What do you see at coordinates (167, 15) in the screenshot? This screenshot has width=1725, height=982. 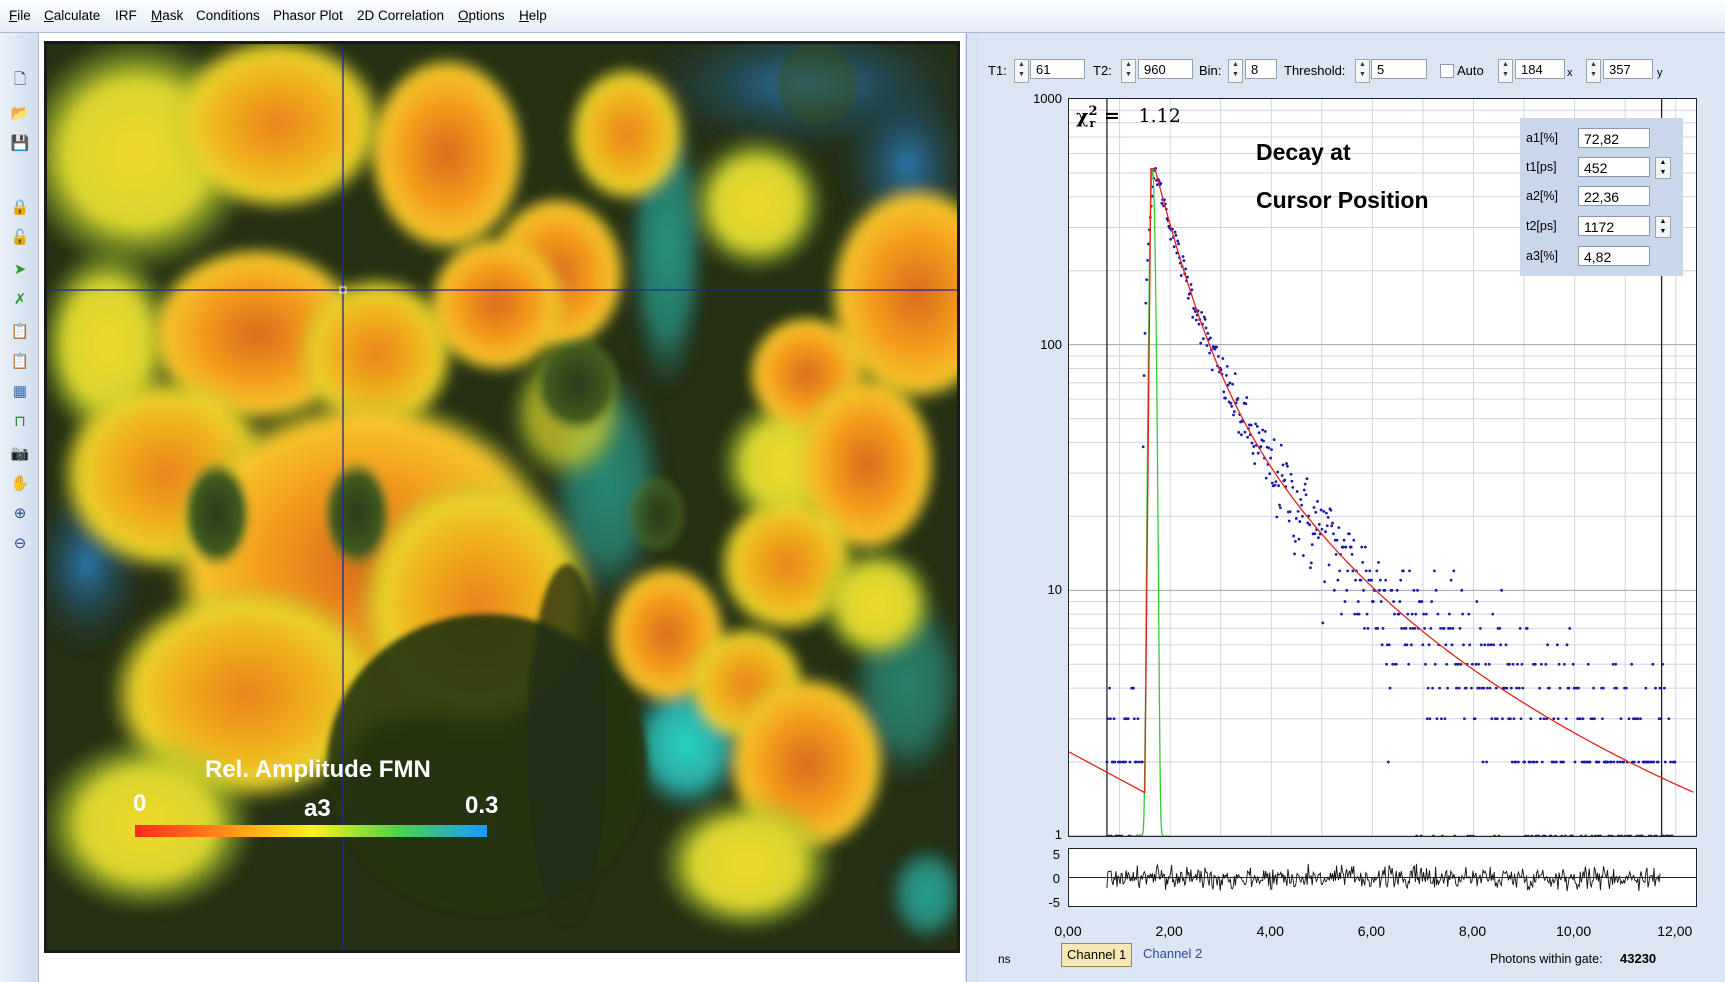 I see `menu-item: Mask` at bounding box center [167, 15].